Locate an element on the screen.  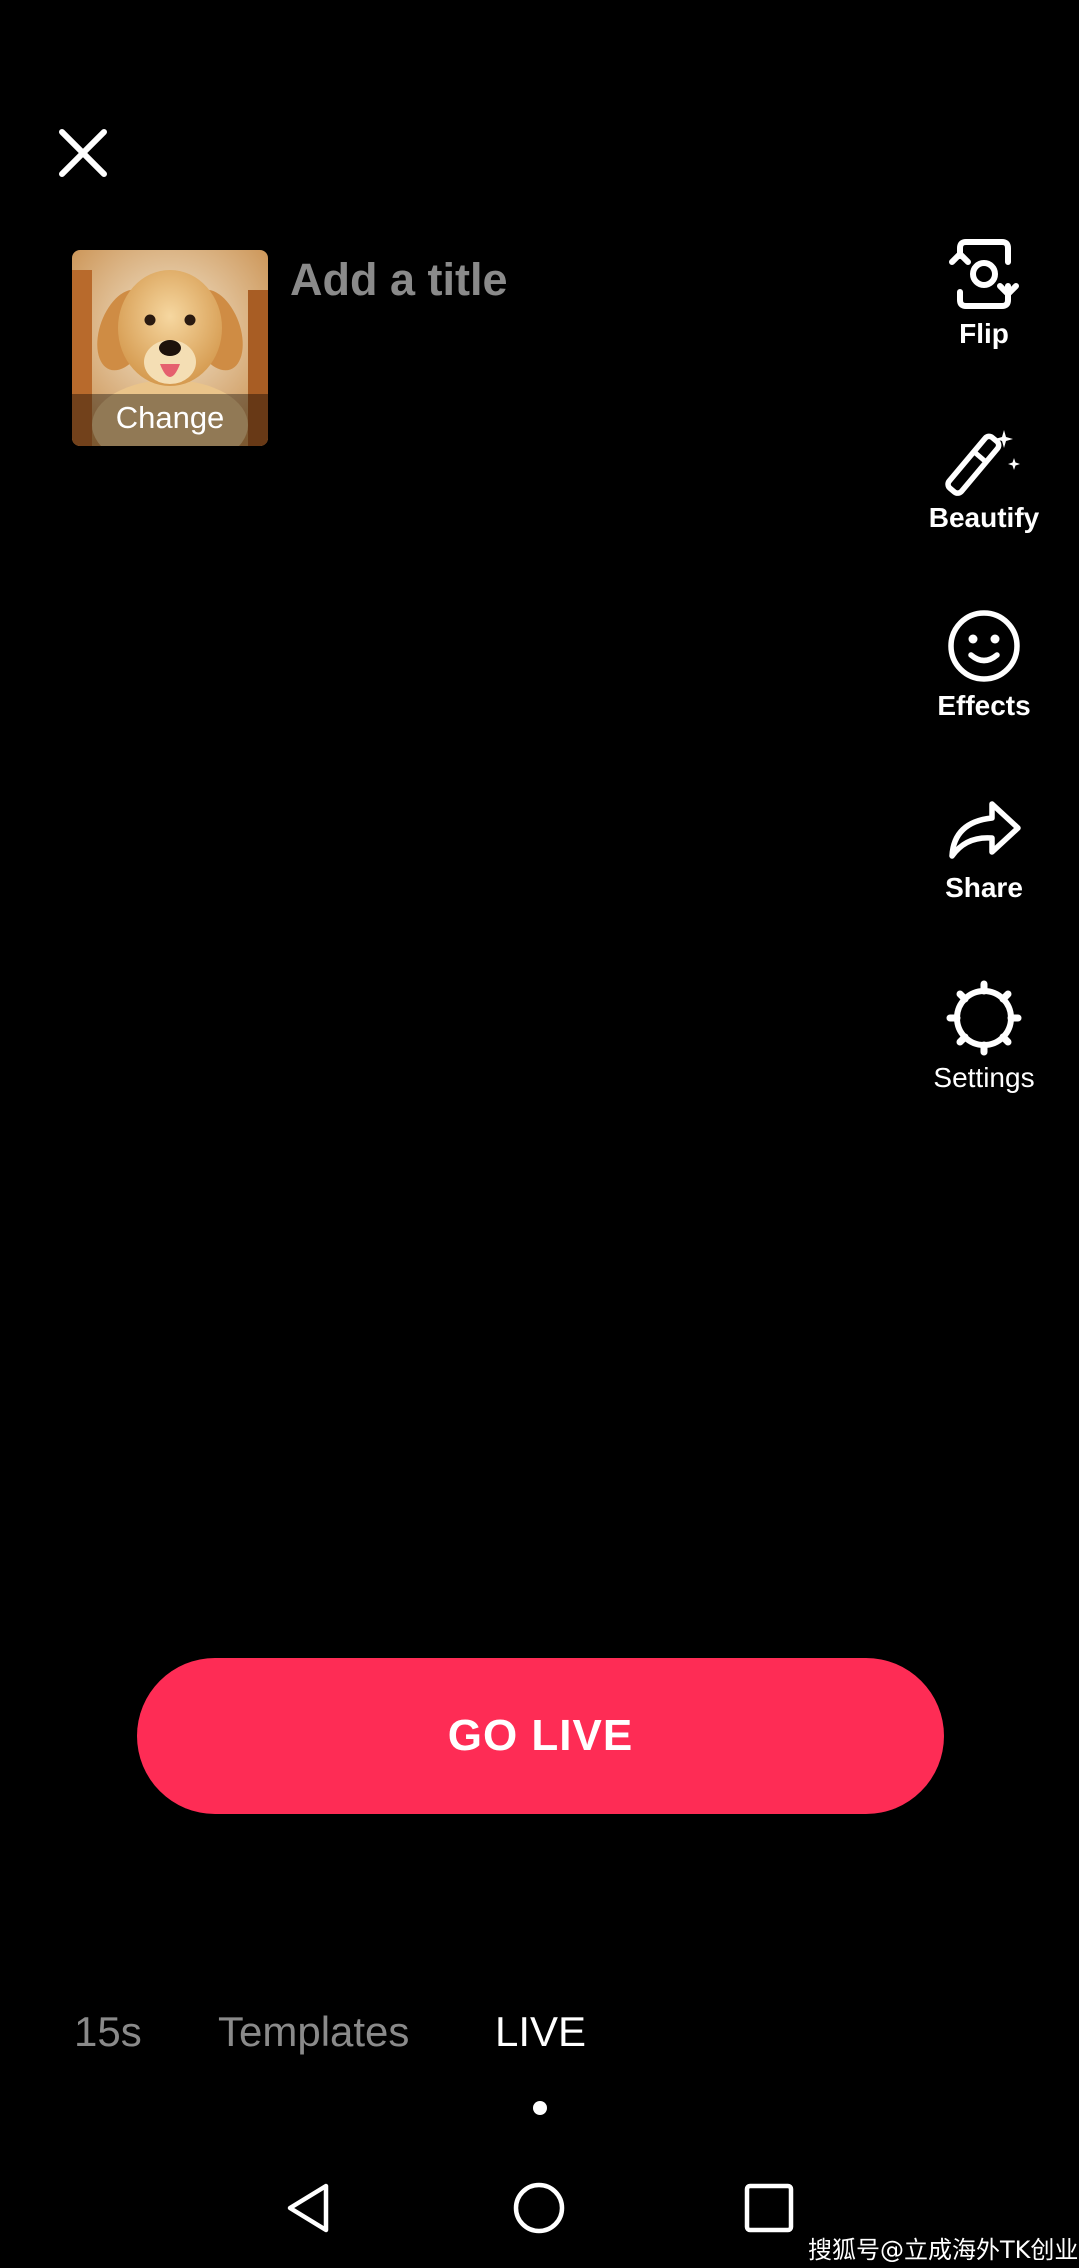
recents-icon is located at coordinates (769, 2208).